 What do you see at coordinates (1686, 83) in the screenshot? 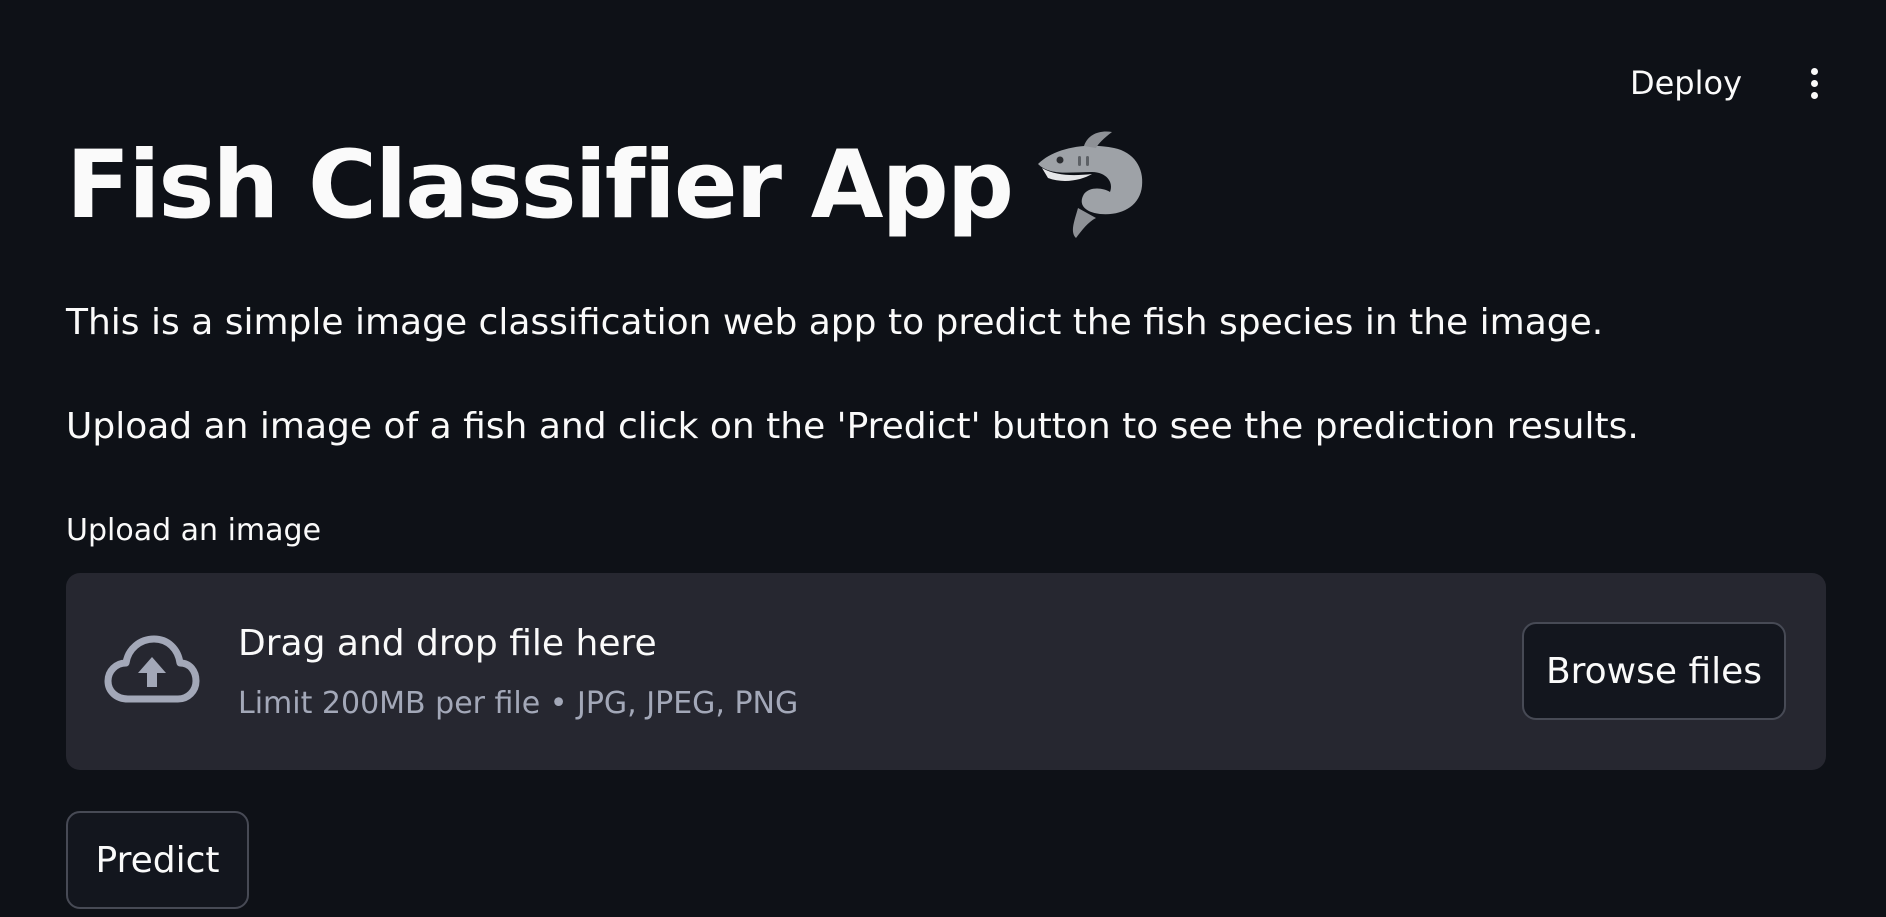
I see `deploy-button: Deploy` at bounding box center [1686, 83].